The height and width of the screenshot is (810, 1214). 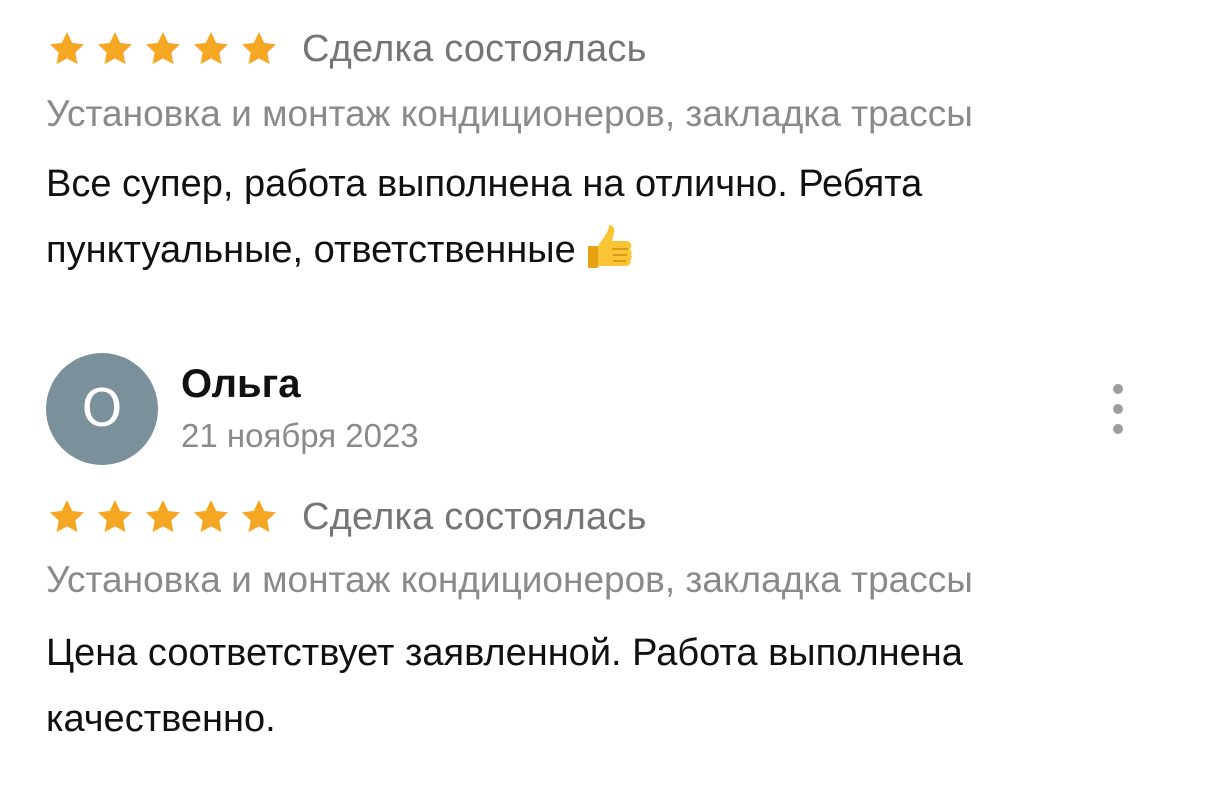 I want to click on more-options-button, so click(x=1118, y=409).